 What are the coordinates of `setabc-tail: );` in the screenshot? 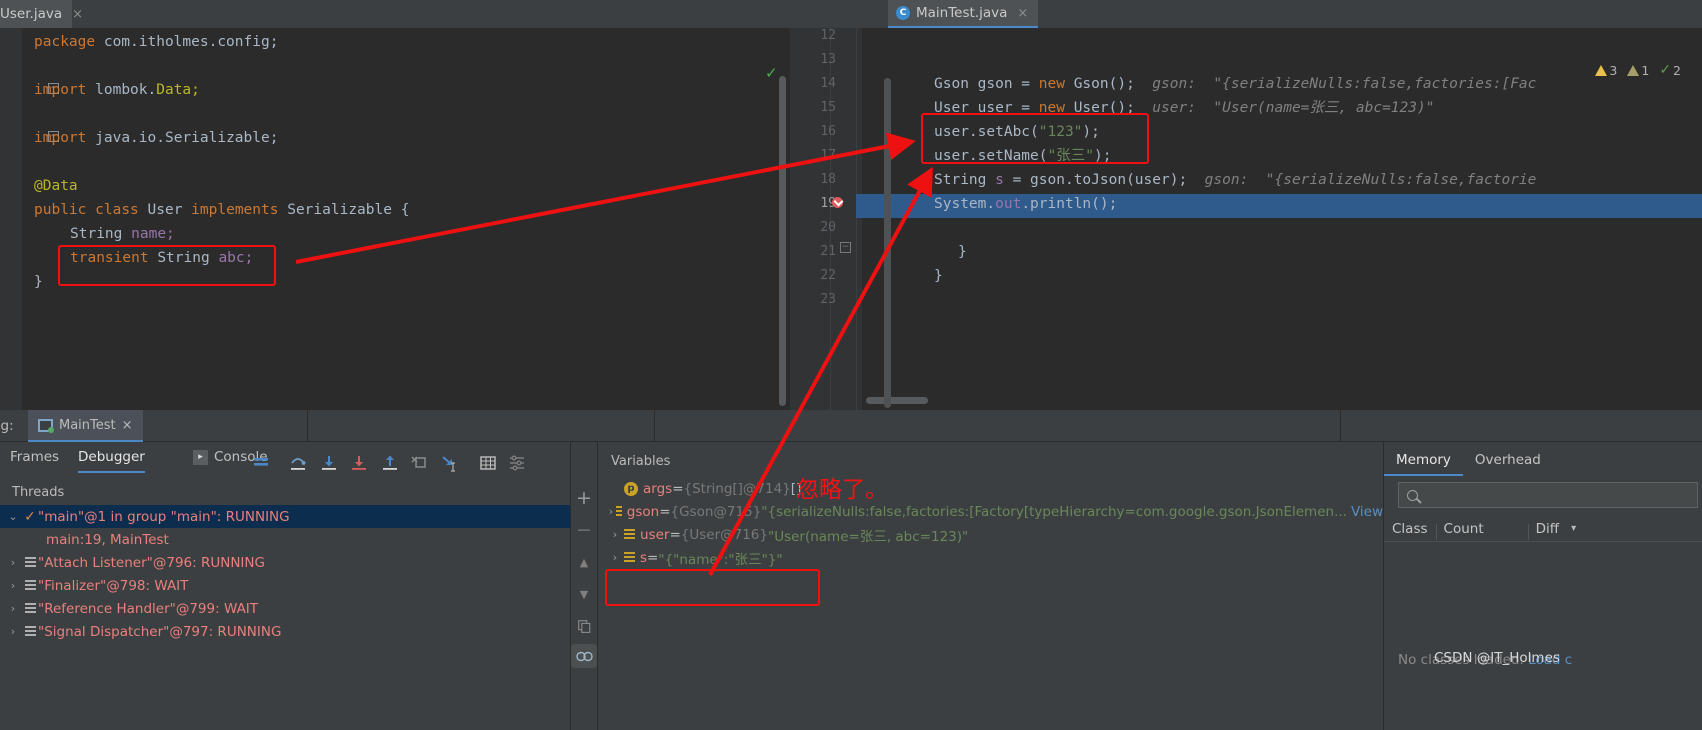 It's located at (1091, 132).